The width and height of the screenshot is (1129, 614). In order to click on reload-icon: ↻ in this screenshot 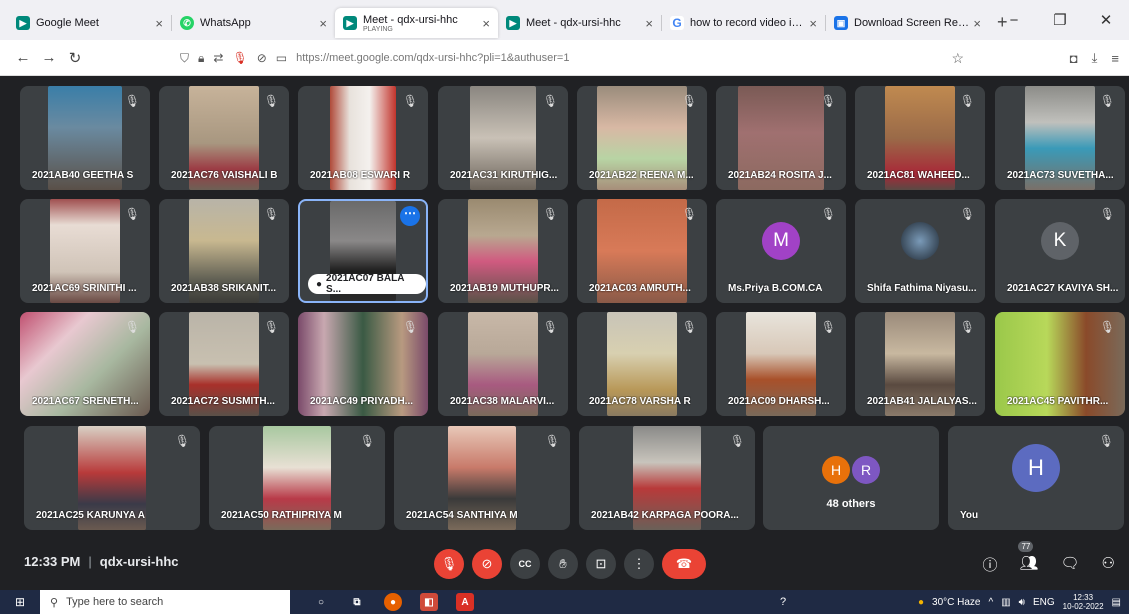, I will do `click(75, 58)`.